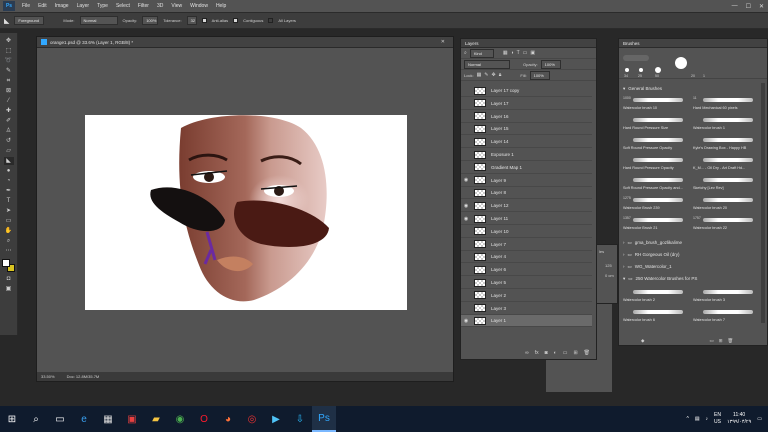 This screenshot has height=432, width=768. I want to click on volume-icon: ♪, so click(707, 419).